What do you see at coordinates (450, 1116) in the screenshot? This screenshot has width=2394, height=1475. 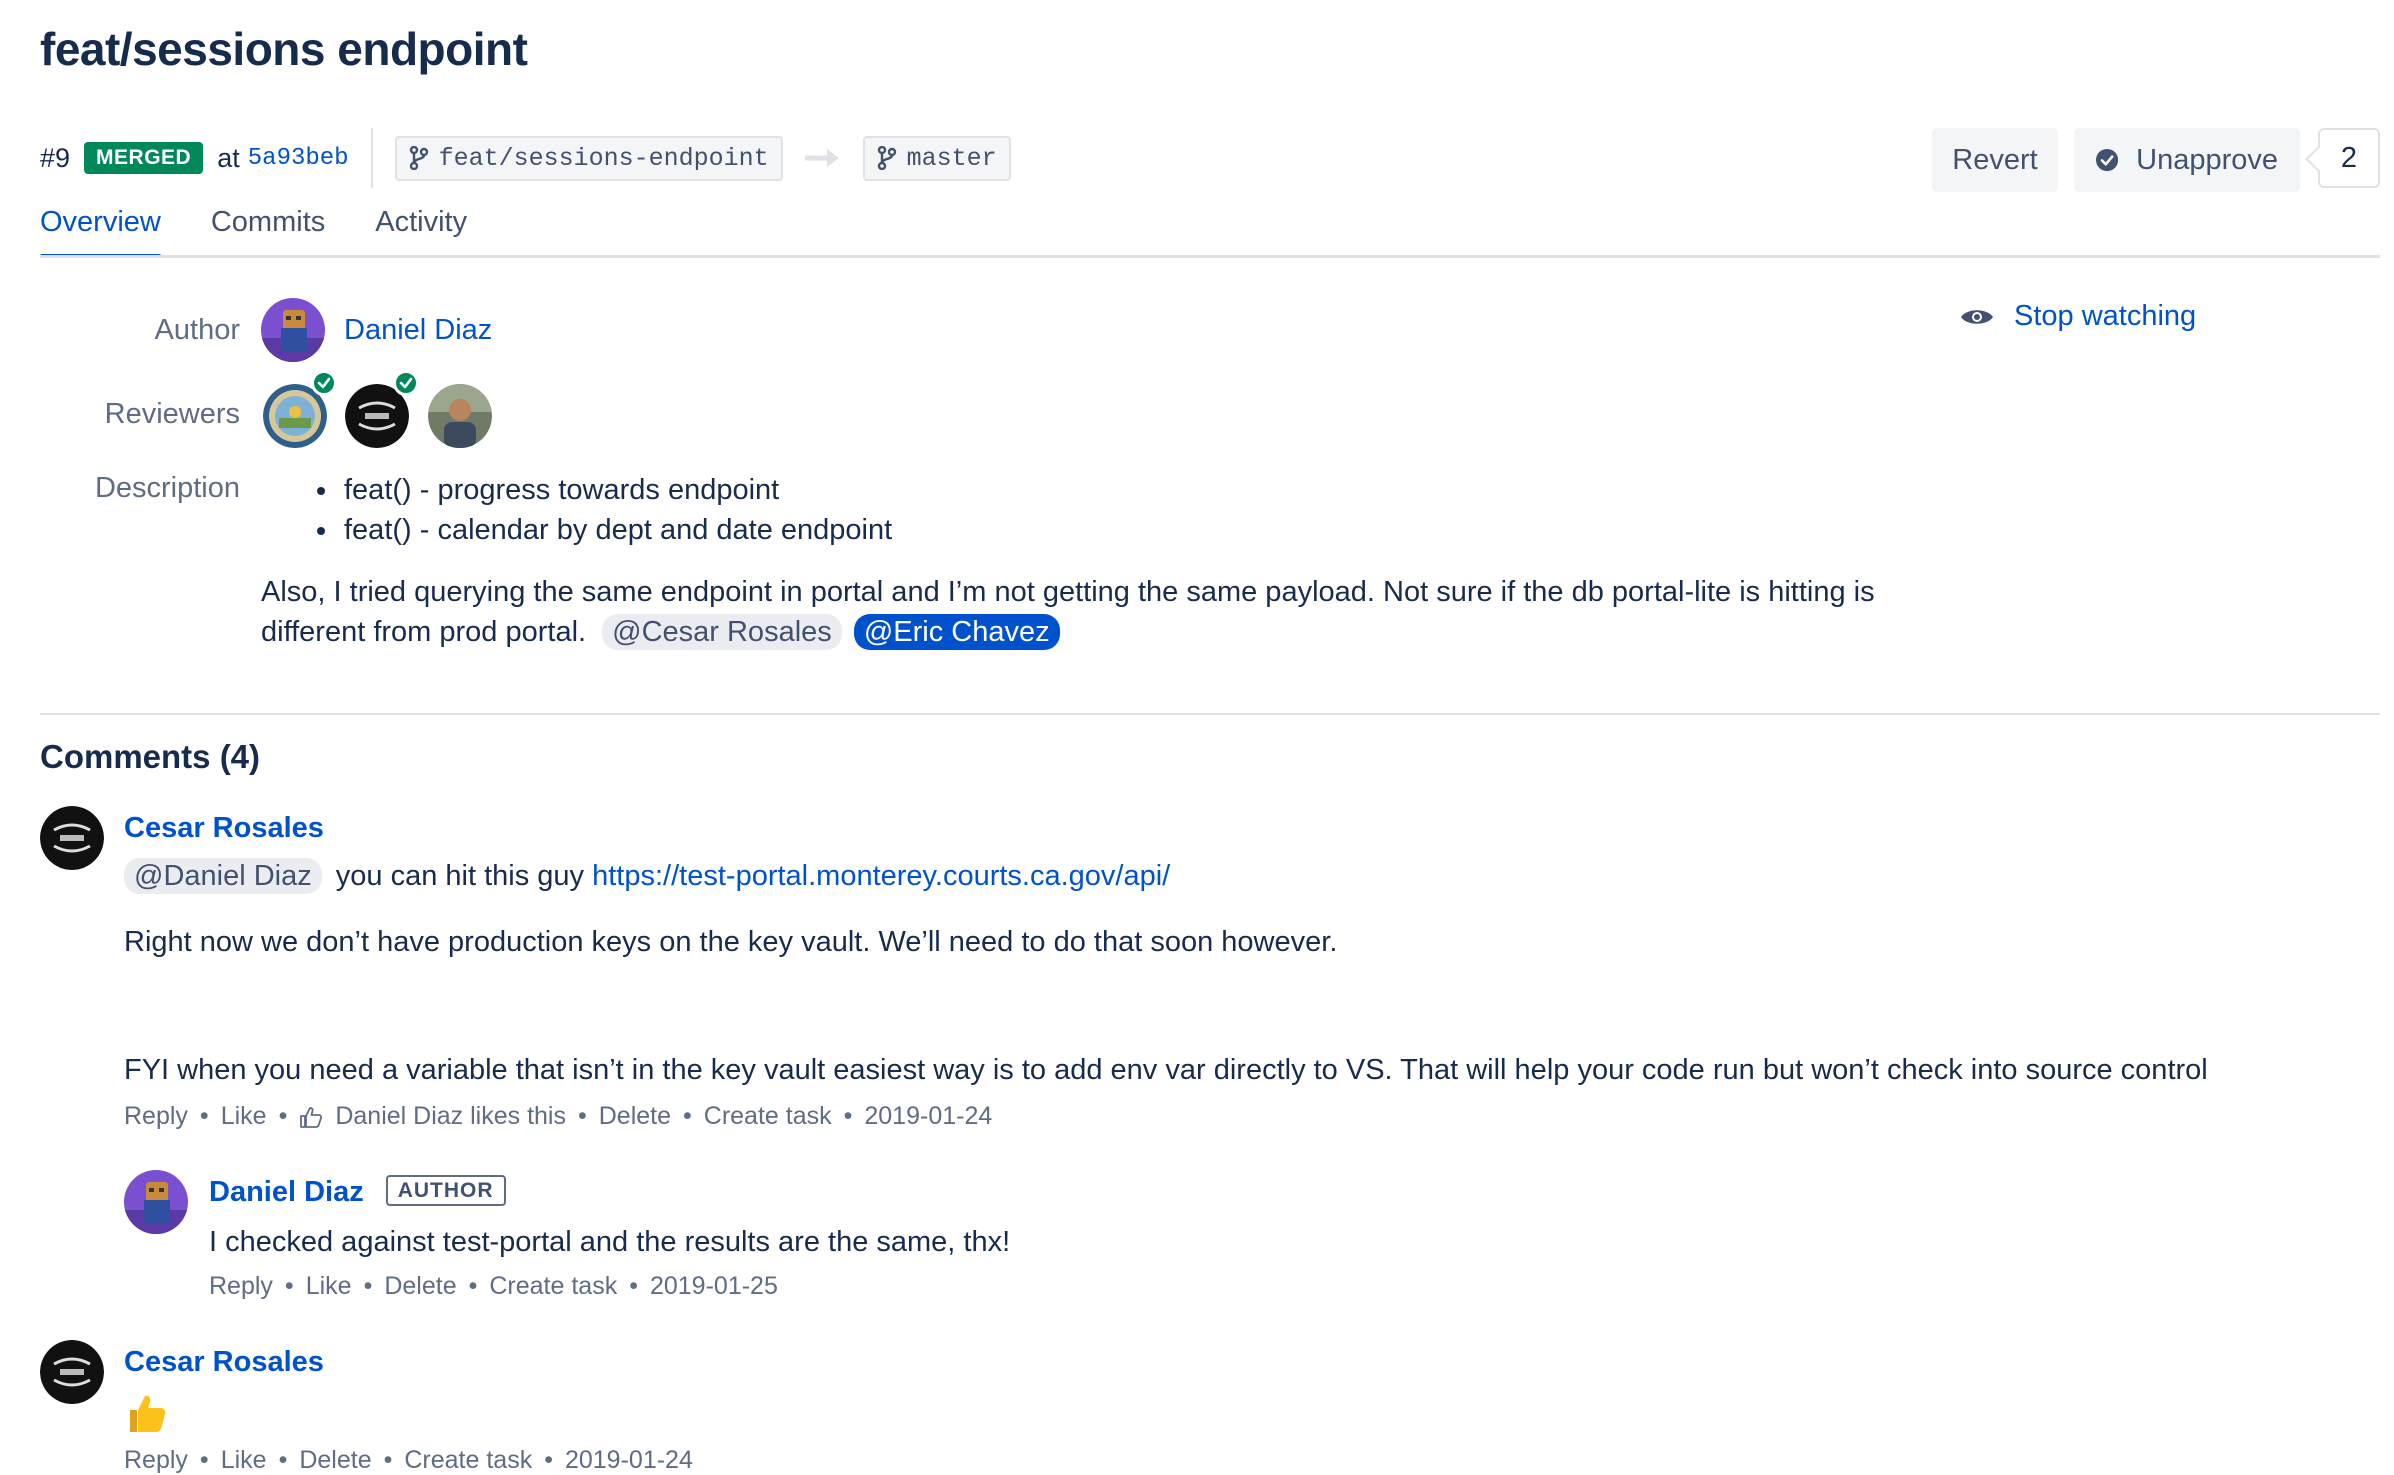 I see `likes-summary: Daniel Diaz likes this` at bounding box center [450, 1116].